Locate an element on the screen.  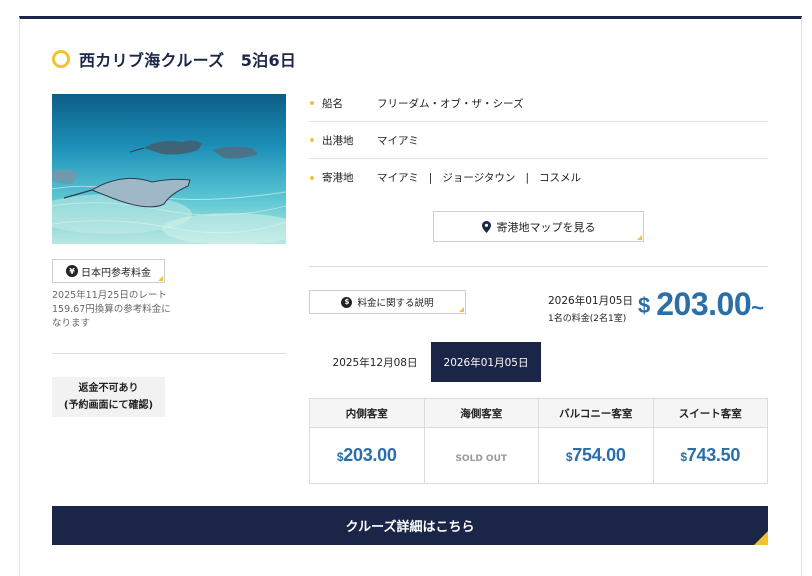
port-map-label: 寄港地マップを見る is located at coordinates (546, 227).